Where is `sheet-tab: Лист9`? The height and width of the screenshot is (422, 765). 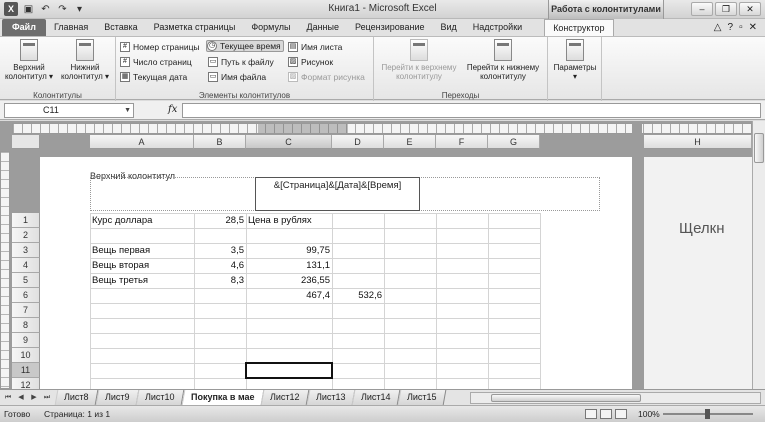 sheet-tab: Лист9 is located at coordinates (117, 397).